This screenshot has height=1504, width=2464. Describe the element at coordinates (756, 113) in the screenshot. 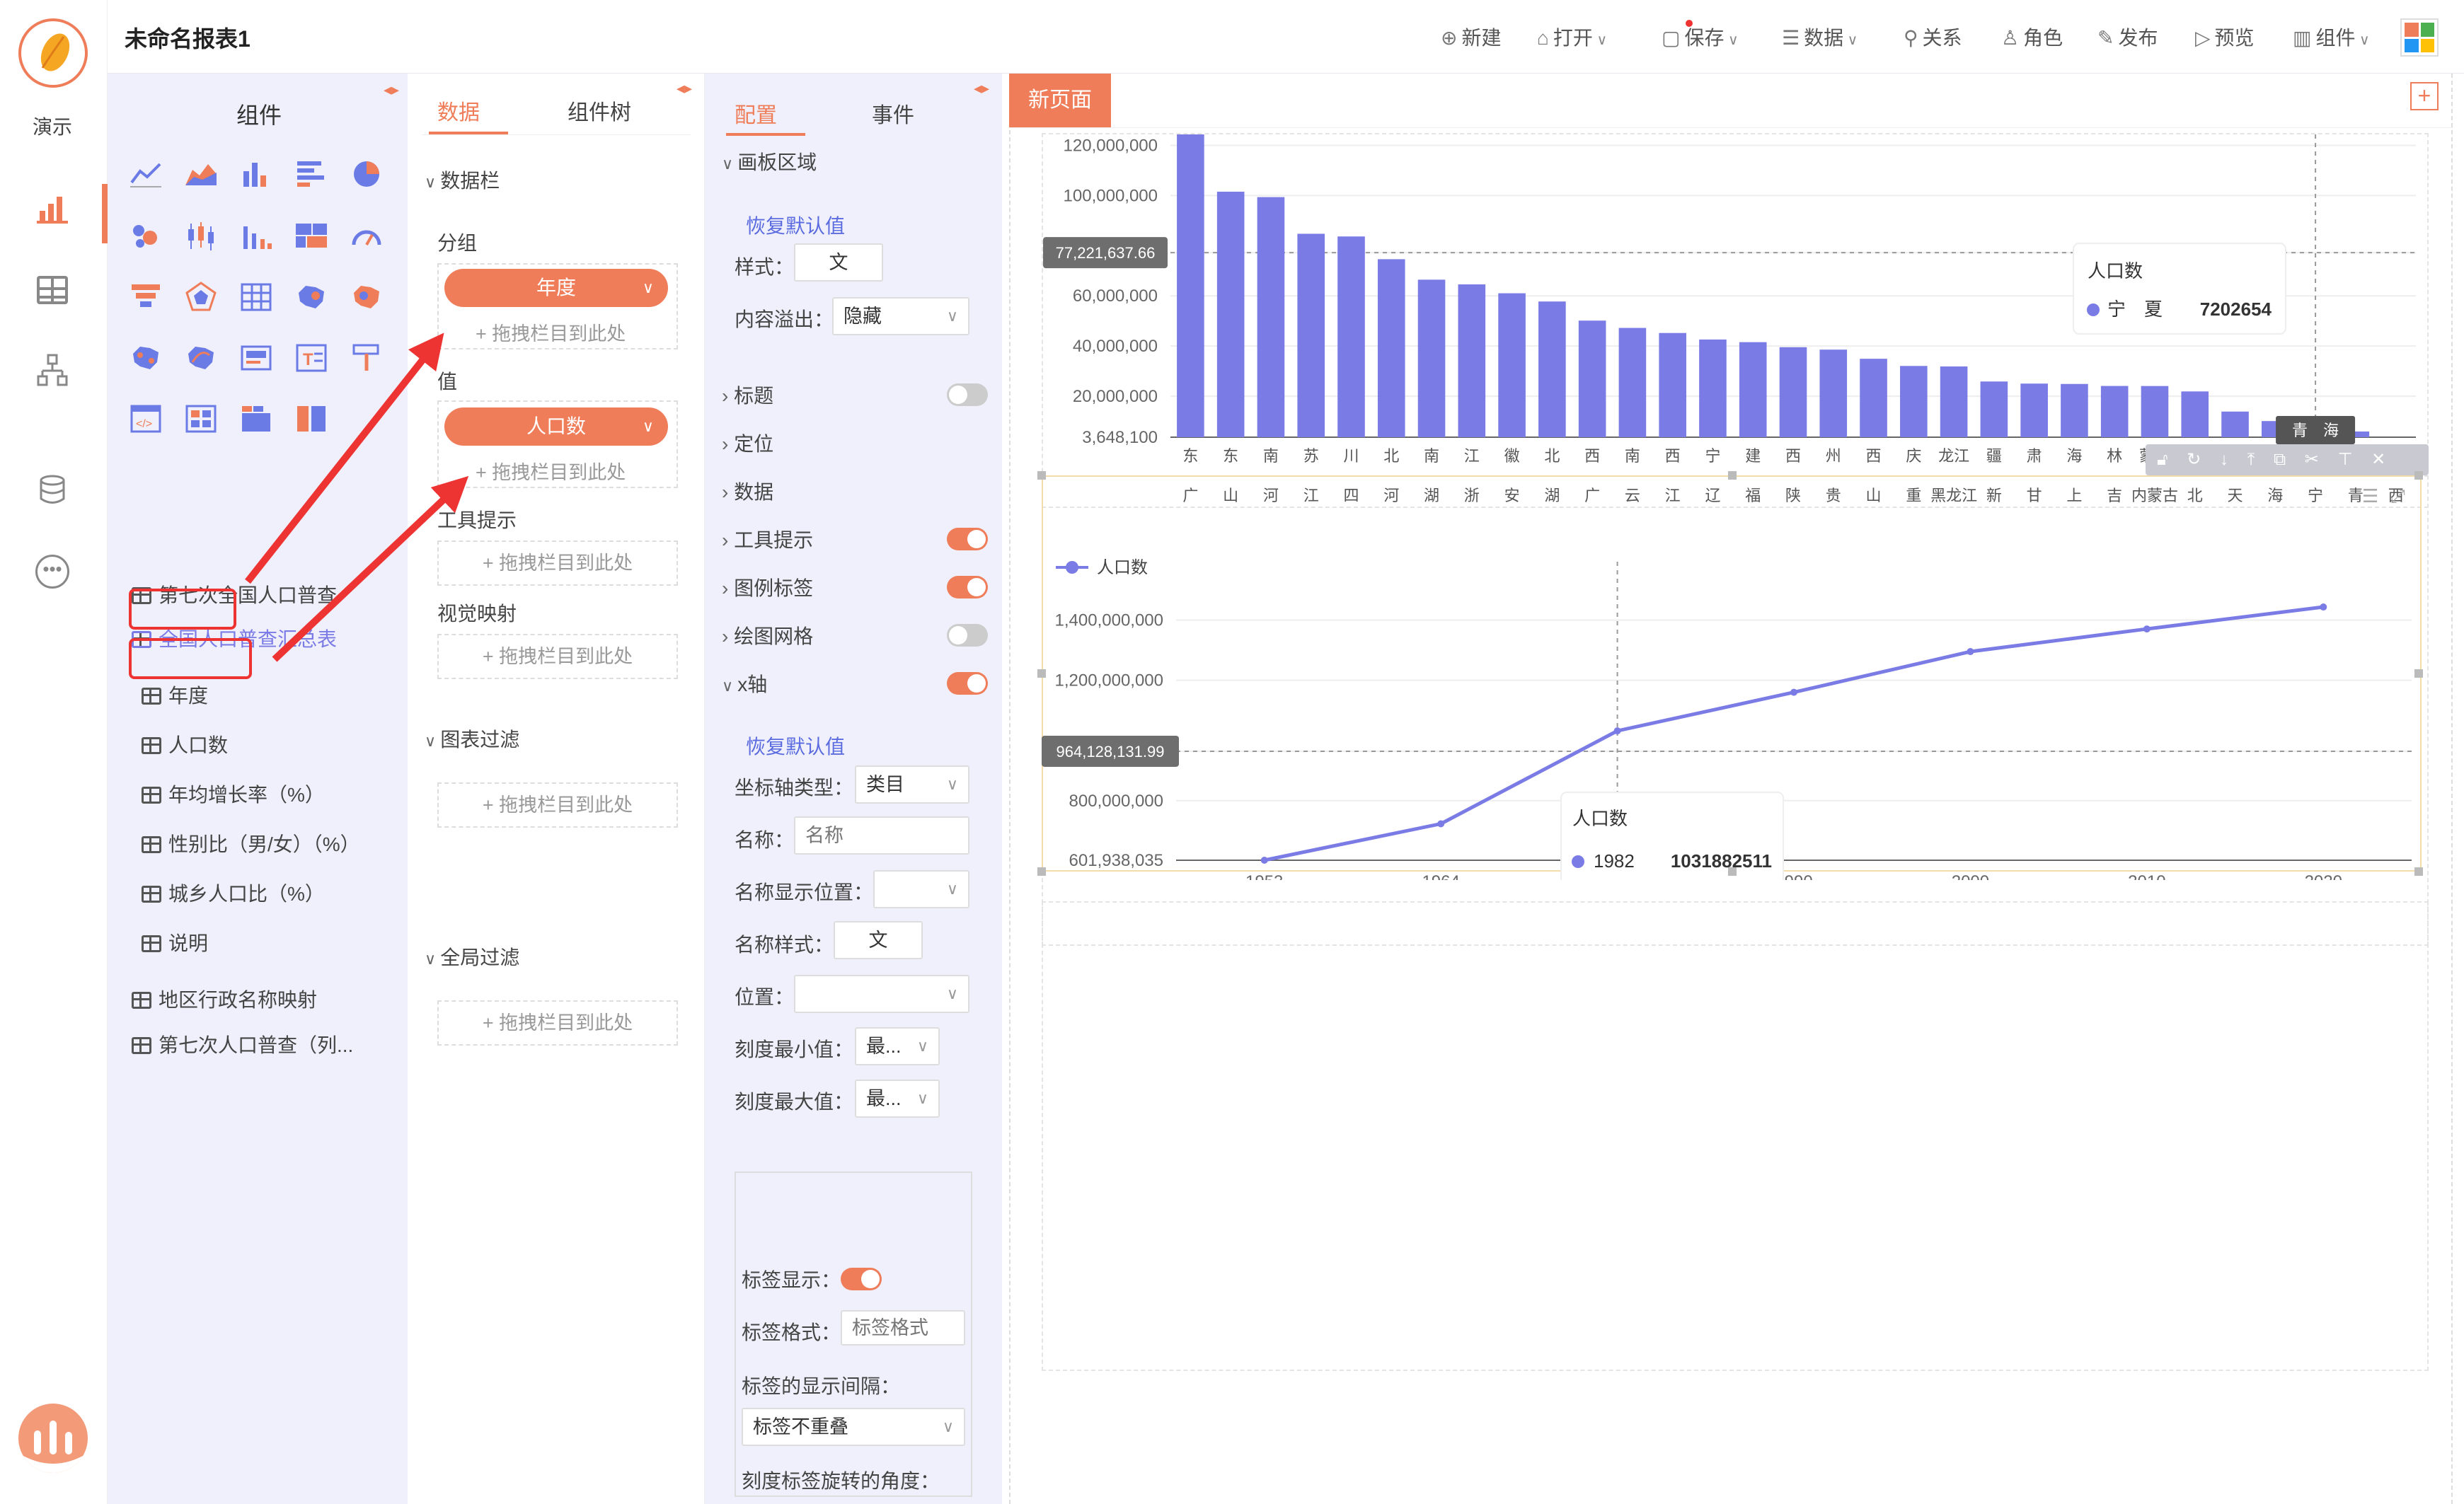

I see `tab-config: 配置` at that location.